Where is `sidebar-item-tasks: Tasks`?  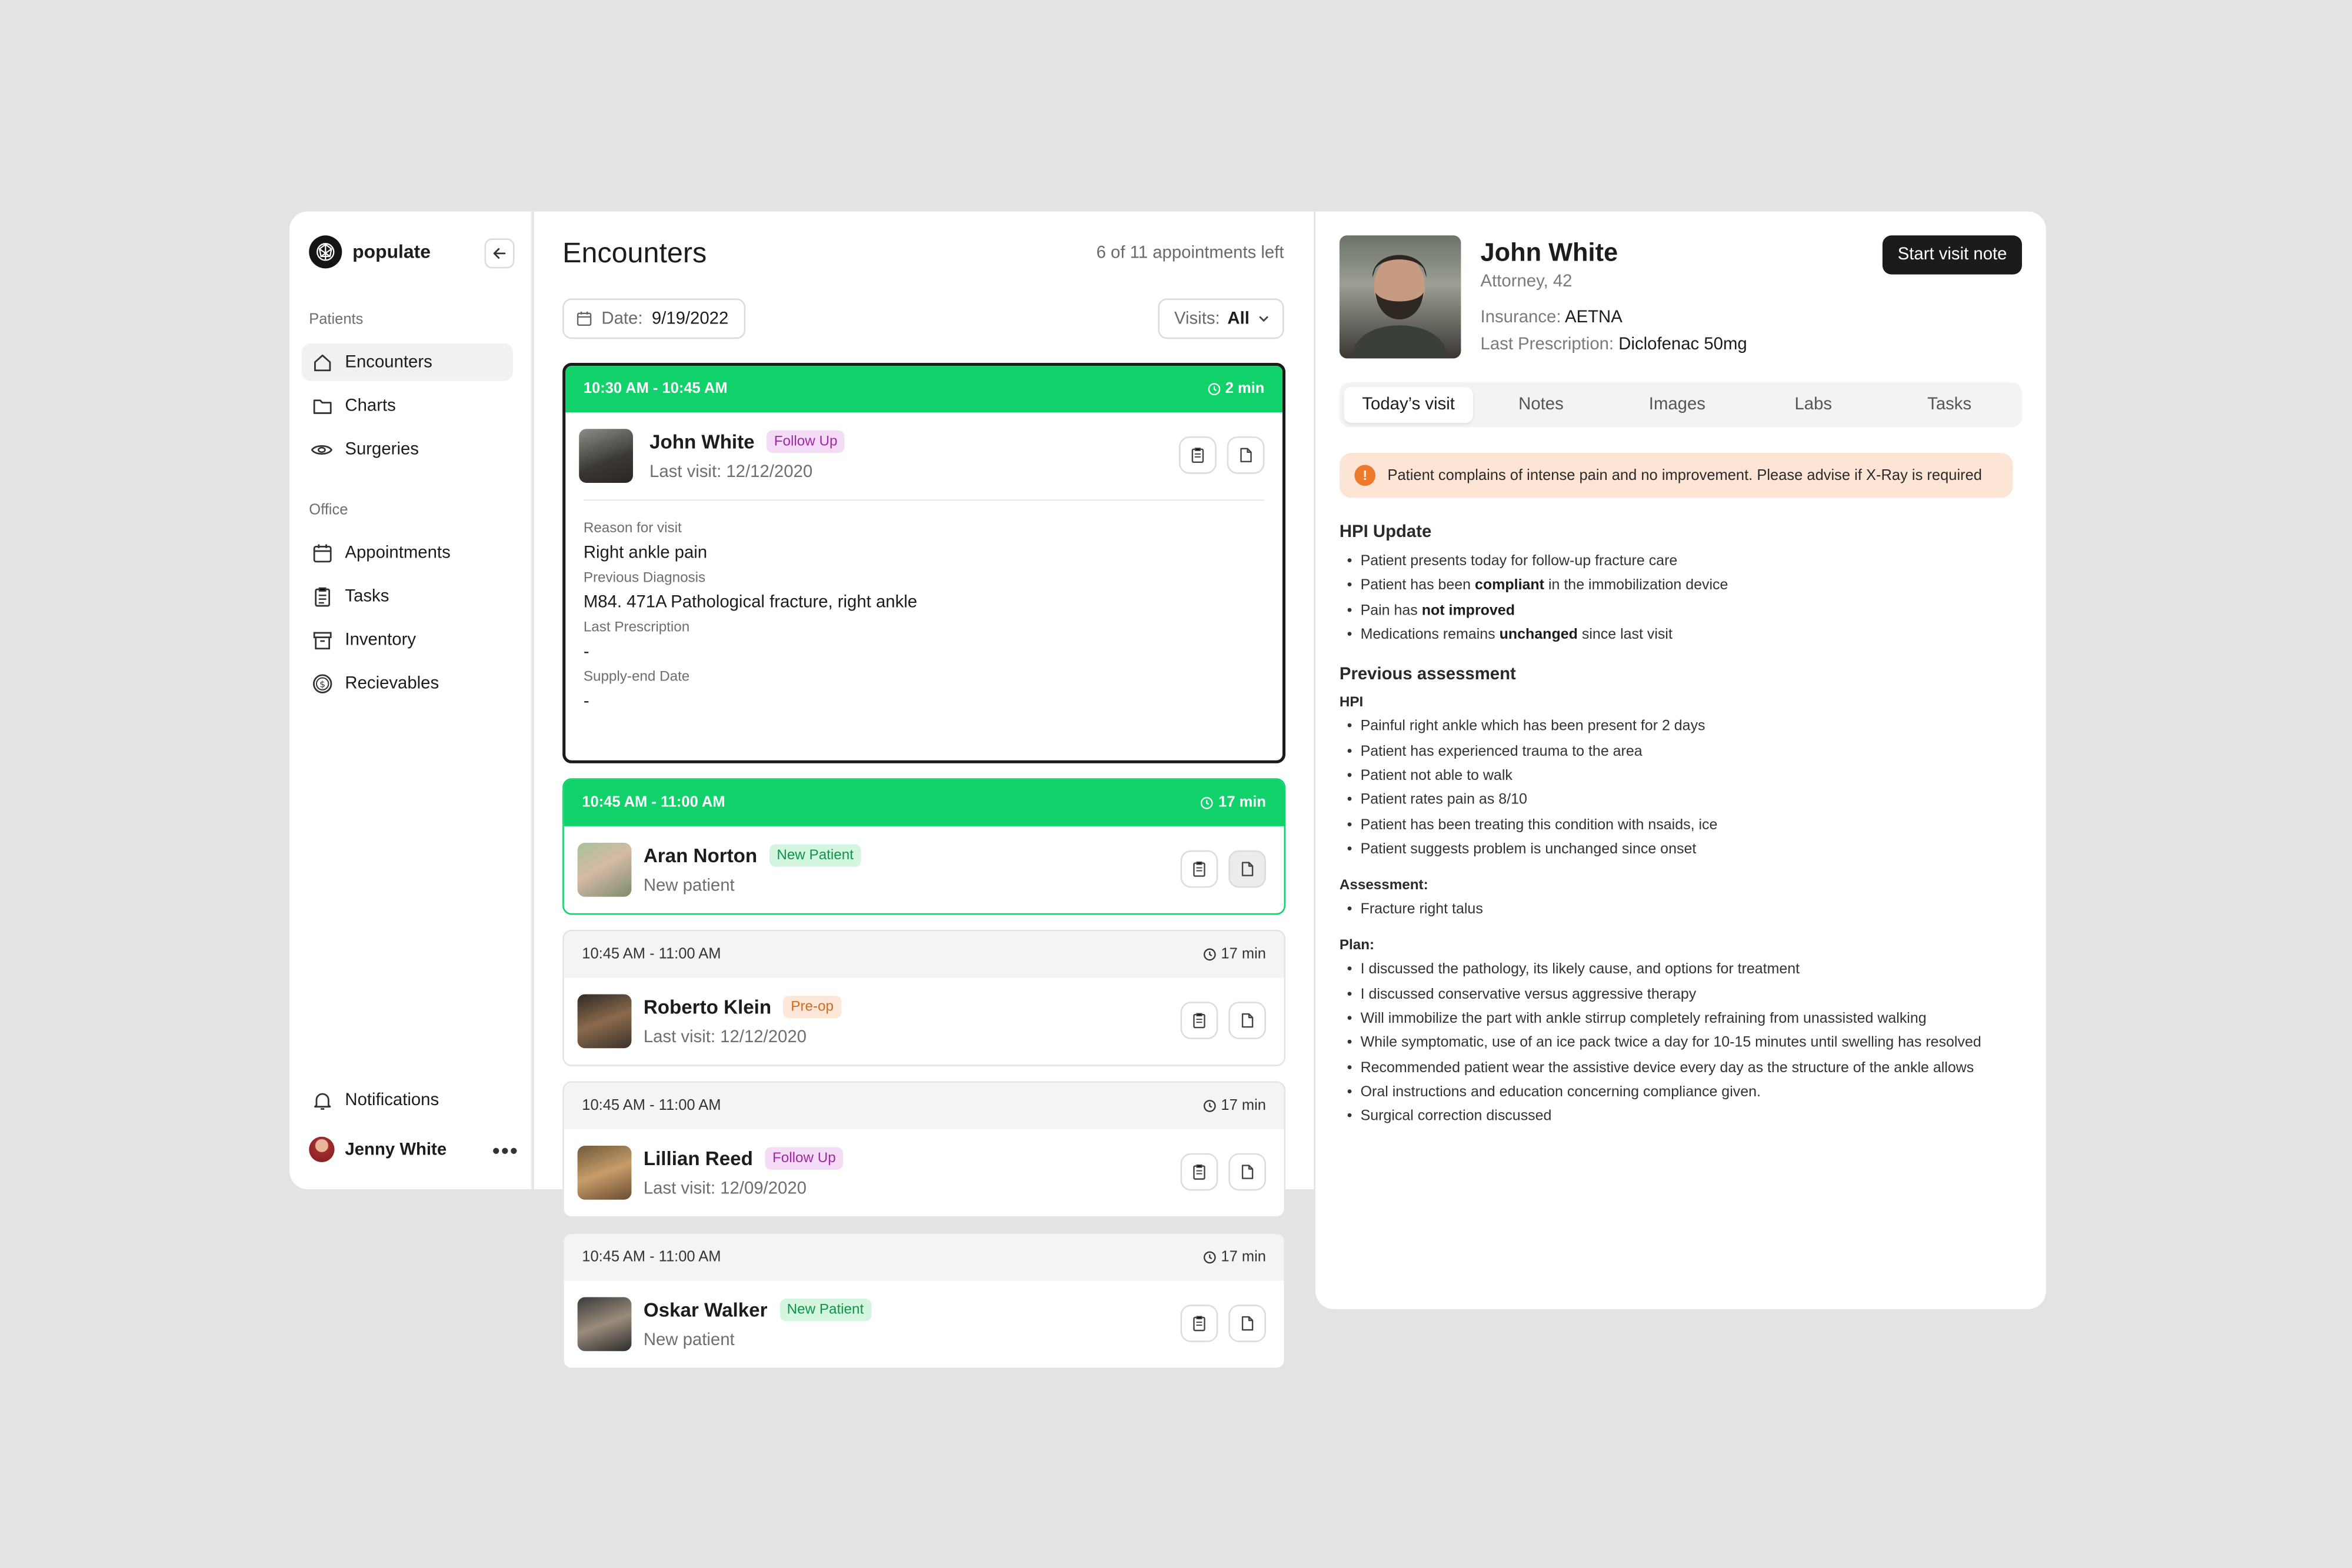
sidebar-item-tasks: Tasks is located at coordinates (407, 596).